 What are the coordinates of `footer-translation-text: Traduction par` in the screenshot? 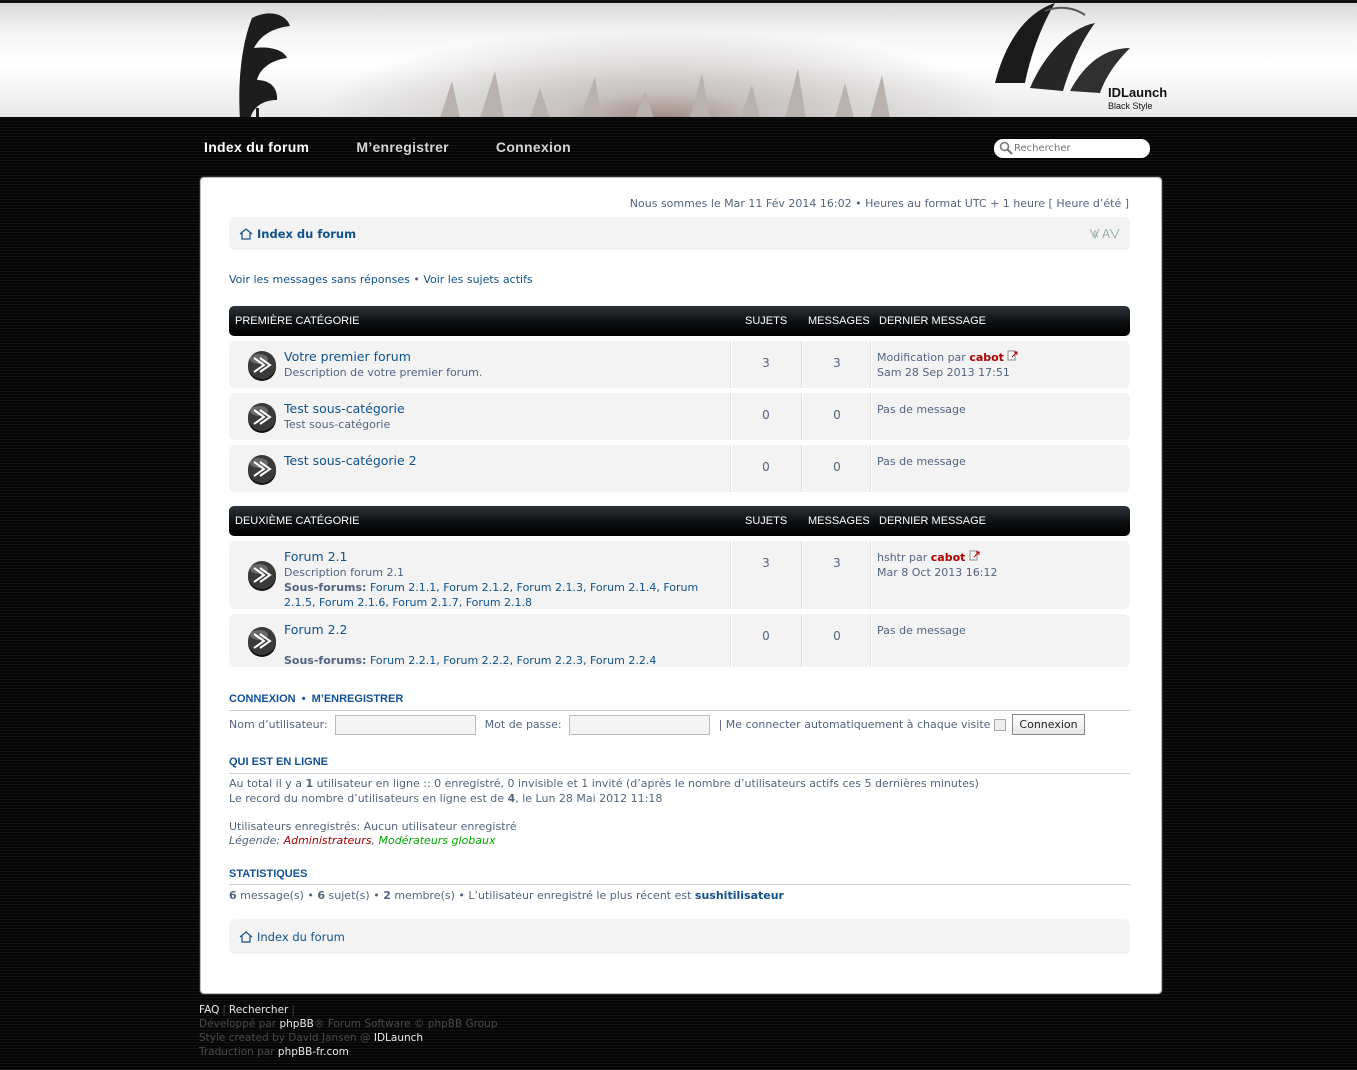 It's located at (238, 1052).